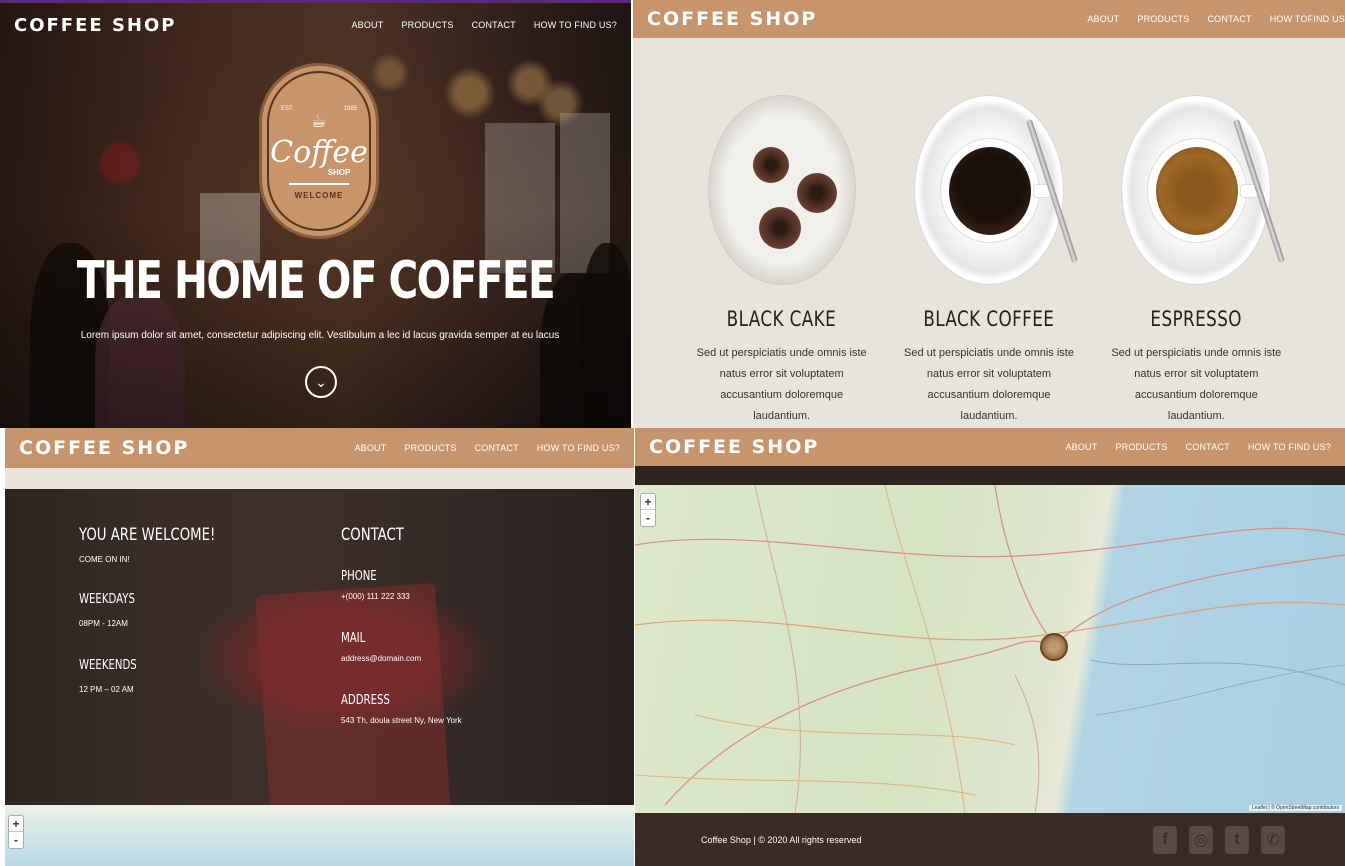 The image size is (1345, 866). I want to click on logo-main-text: Coffee, so click(319, 152).